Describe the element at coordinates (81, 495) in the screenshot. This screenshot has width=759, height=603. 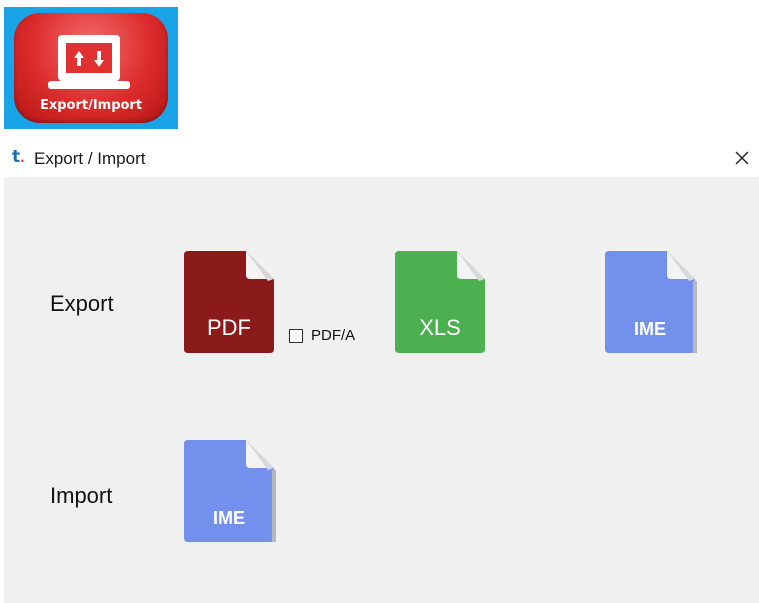
I see `import-label: Import` at that location.